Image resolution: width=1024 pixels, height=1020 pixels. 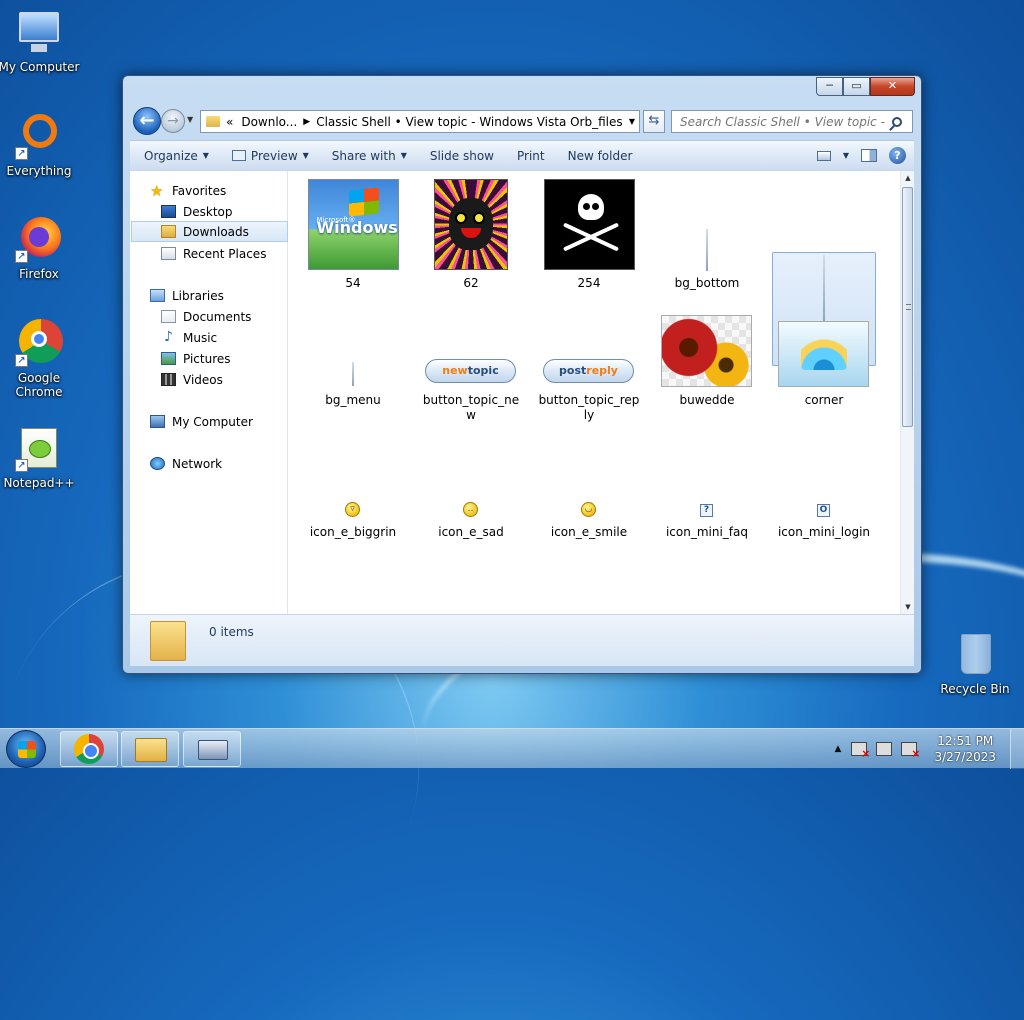 What do you see at coordinates (89, 749) in the screenshot?
I see `taskbar-chrome-button` at bounding box center [89, 749].